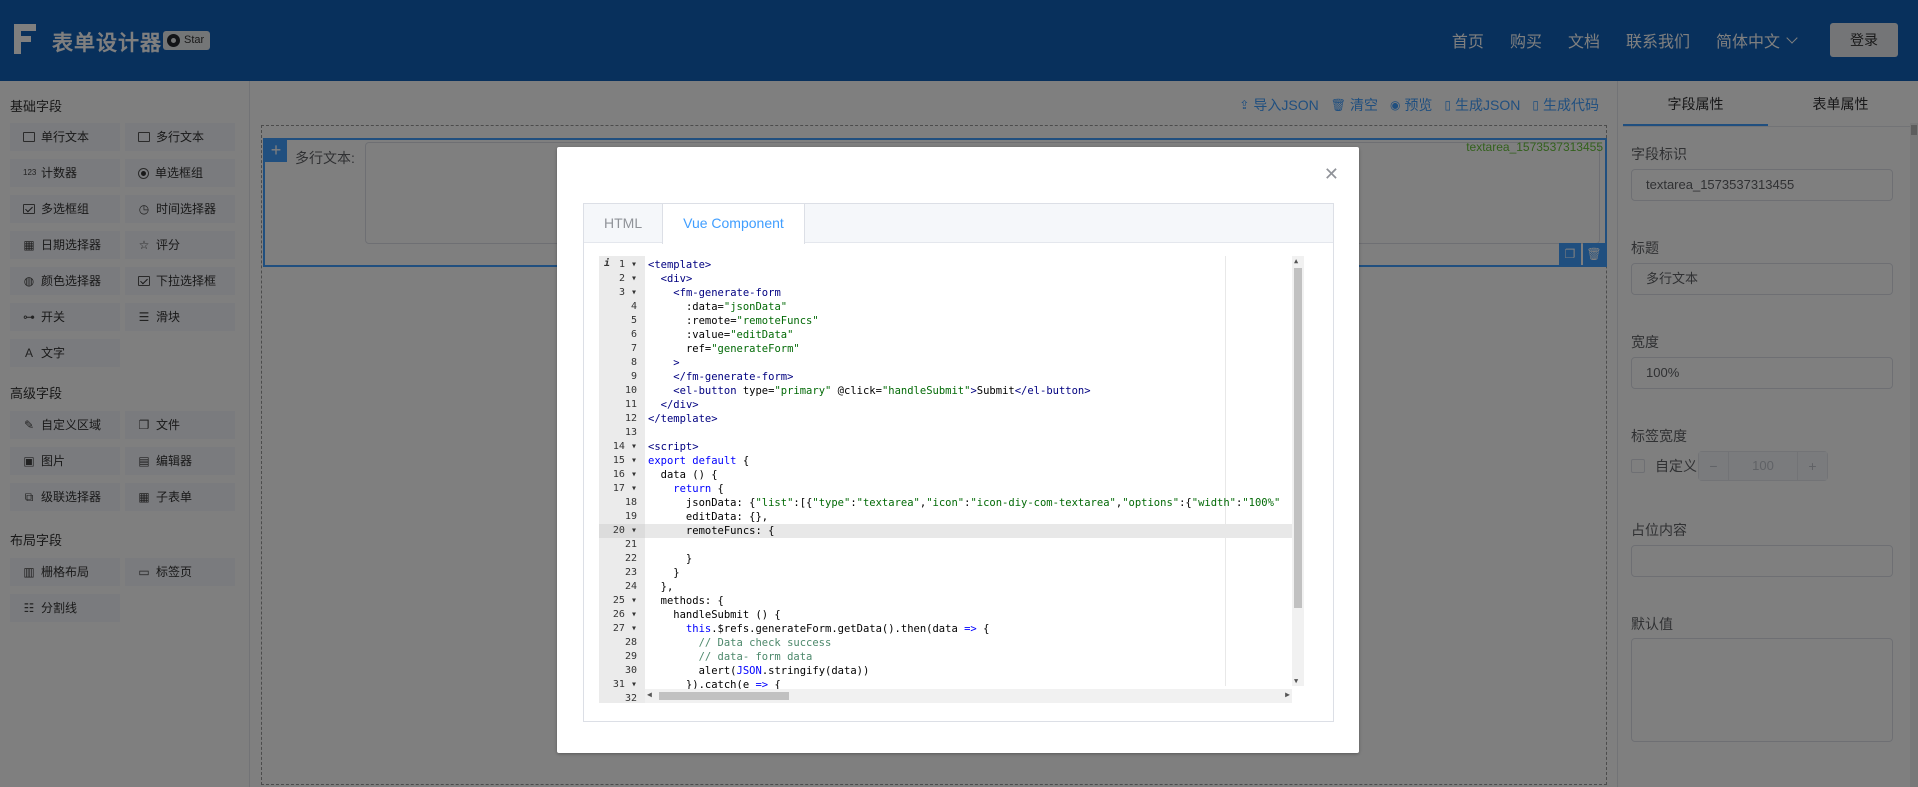 Image resolution: width=1918 pixels, height=787 pixels. I want to click on line-number: 23, so click(630, 572).